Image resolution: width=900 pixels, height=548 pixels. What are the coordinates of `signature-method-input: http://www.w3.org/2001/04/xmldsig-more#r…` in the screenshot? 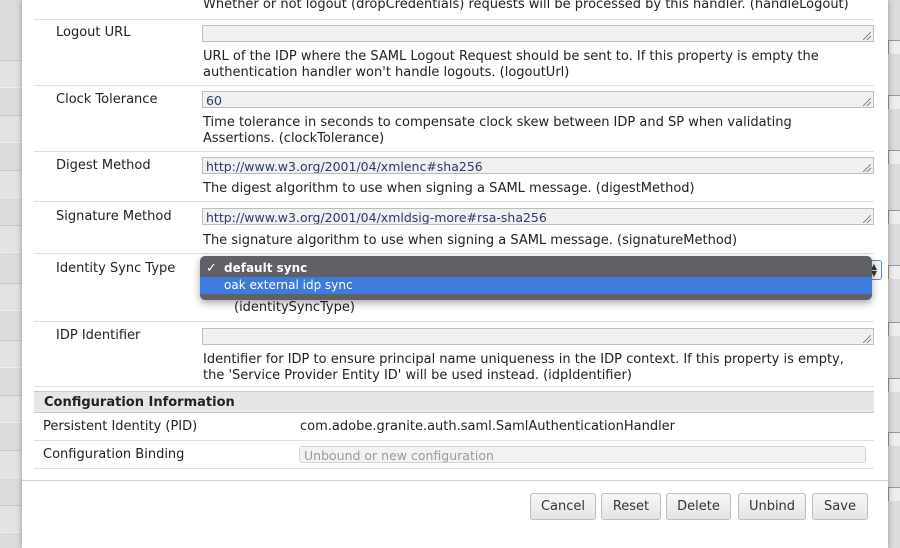 It's located at (538, 216).